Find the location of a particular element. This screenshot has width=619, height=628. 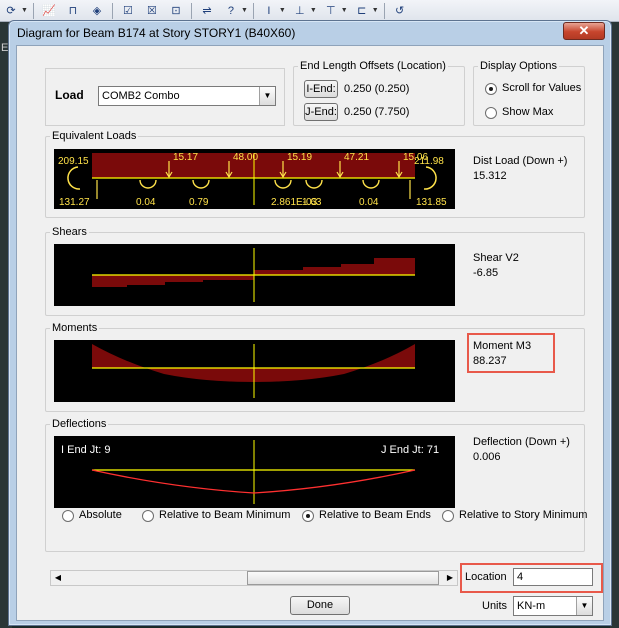

point-moment-label: 1.63 is located at coordinates (312, 202).